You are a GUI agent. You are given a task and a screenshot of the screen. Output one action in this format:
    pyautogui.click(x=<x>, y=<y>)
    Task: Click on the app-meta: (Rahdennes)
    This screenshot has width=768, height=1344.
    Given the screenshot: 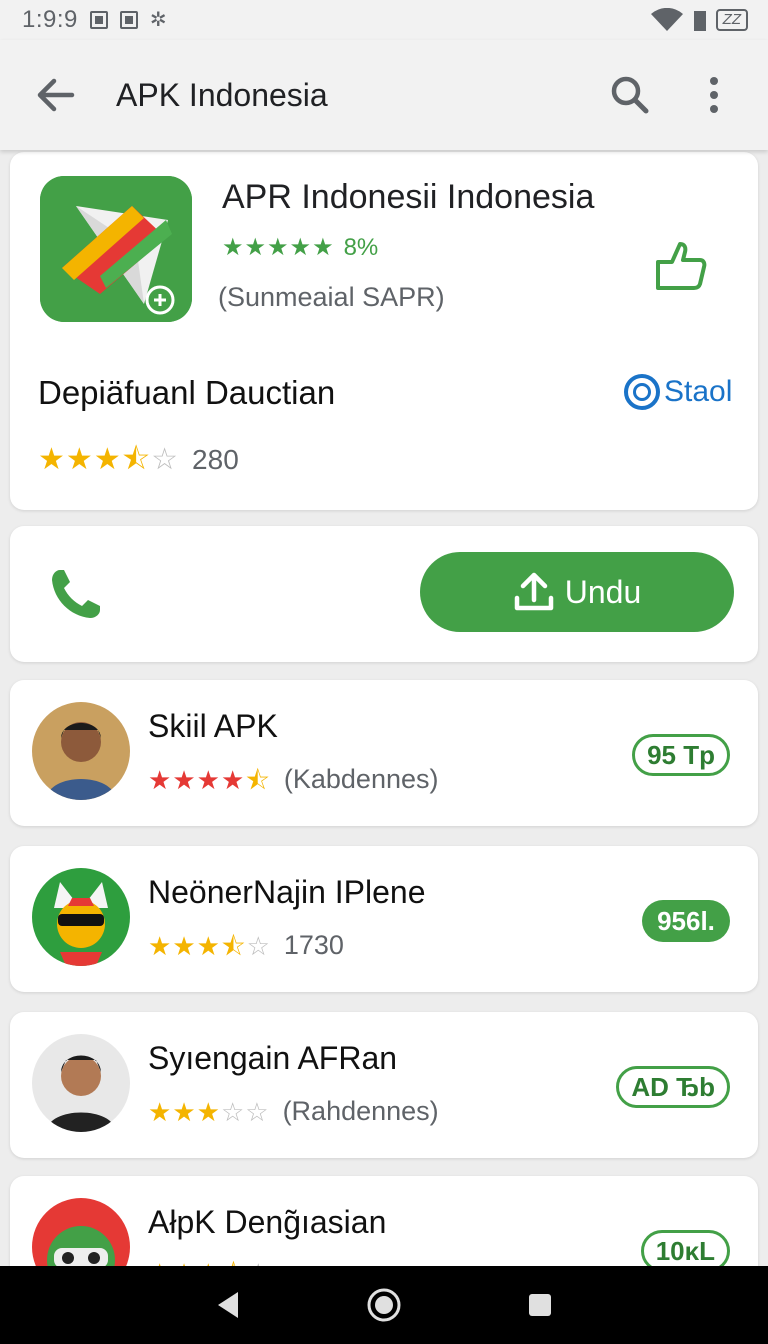 What is the action you would take?
    pyautogui.click(x=360, y=1111)
    